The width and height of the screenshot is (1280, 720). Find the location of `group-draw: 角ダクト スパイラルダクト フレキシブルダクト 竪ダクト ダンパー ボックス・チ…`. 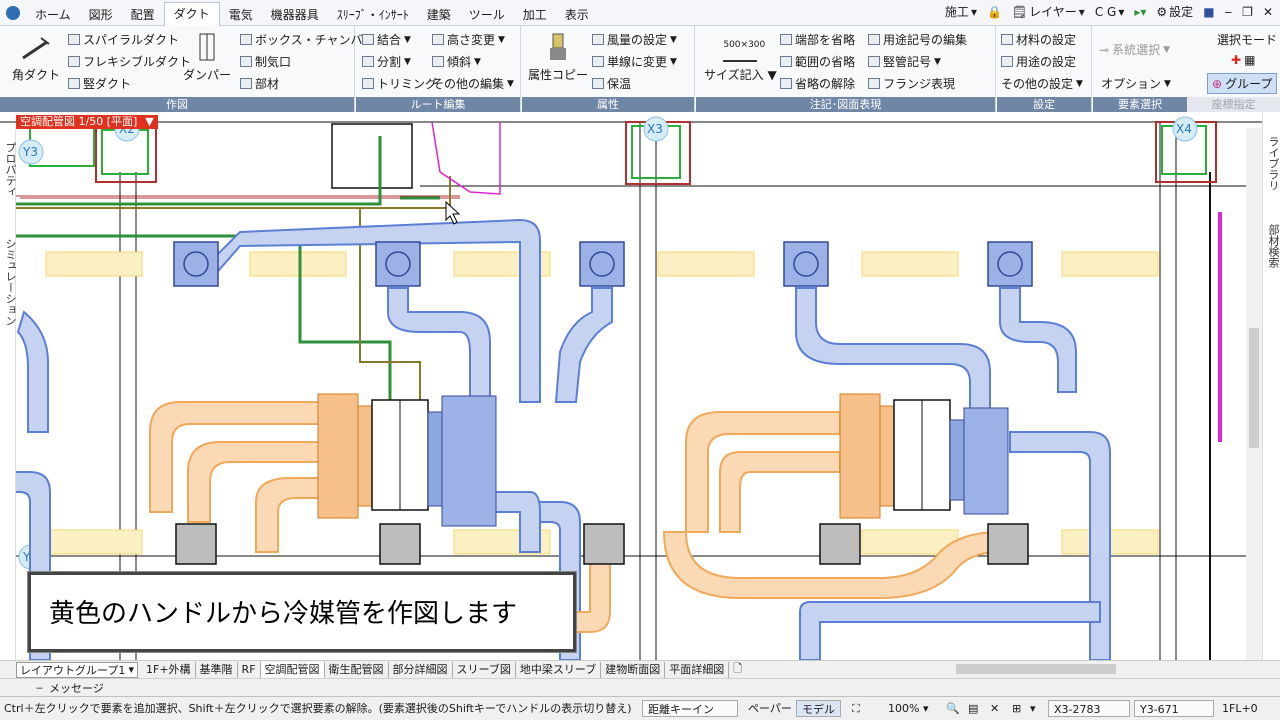

group-draw: 角ダクト スパイラルダクト フレキシブルダクト 竪ダクト ダンパー ボックス・チ… is located at coordinates (187, 69).